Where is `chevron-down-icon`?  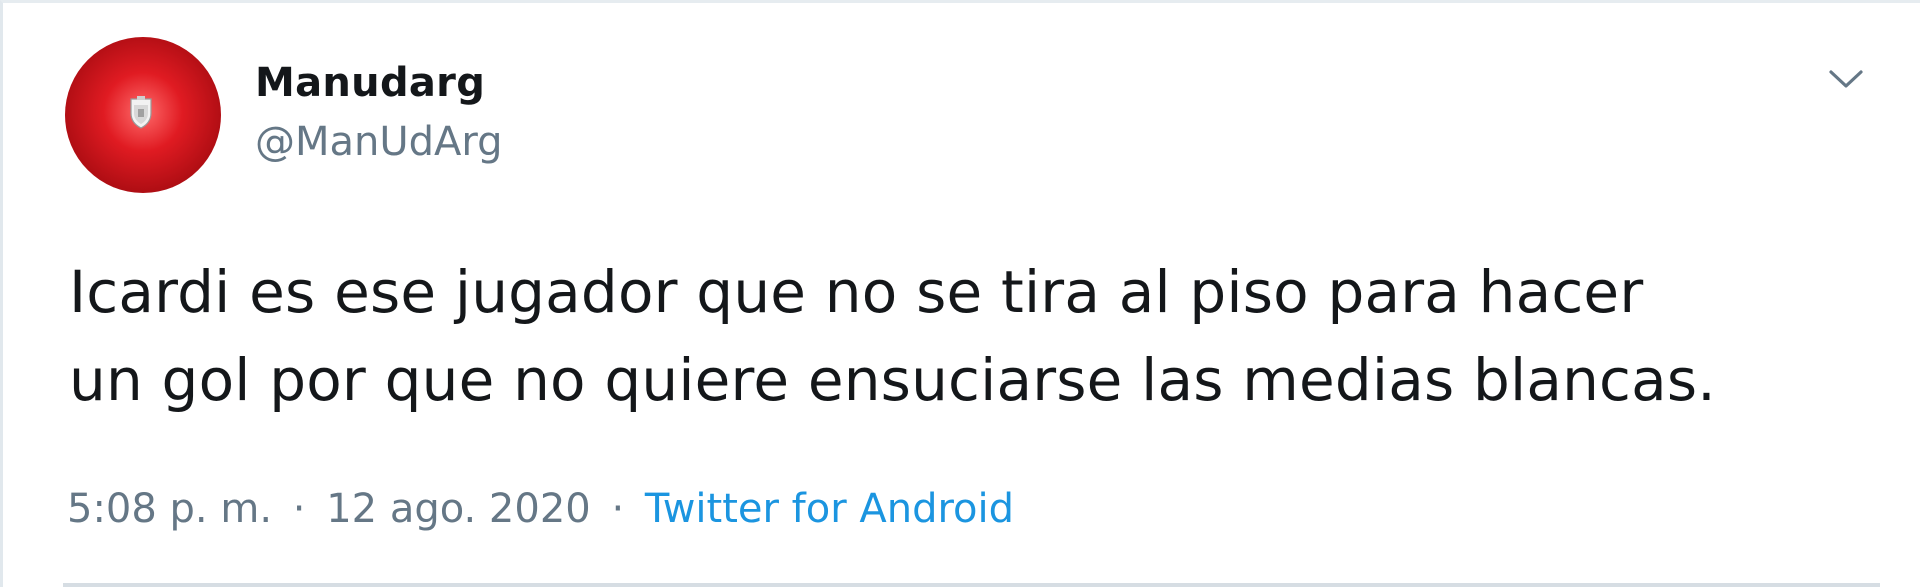
chevron-down-icon is located at coordinates (1846, 79).